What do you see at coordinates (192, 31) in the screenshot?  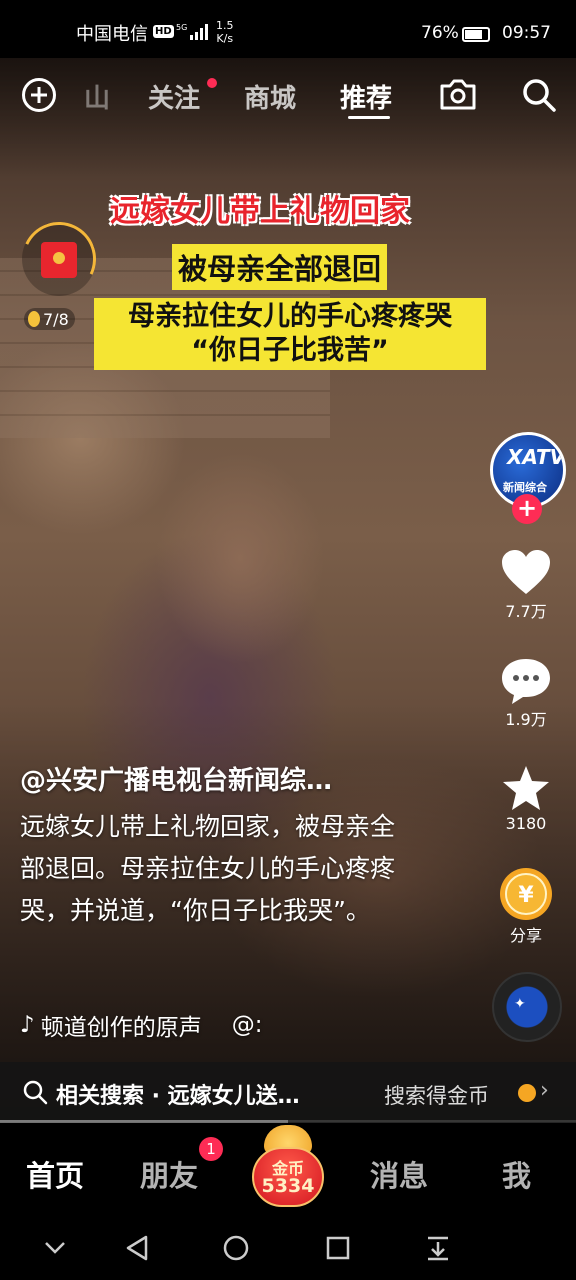 I see `signal-icon: 5G` at bounding box center [192, 31].